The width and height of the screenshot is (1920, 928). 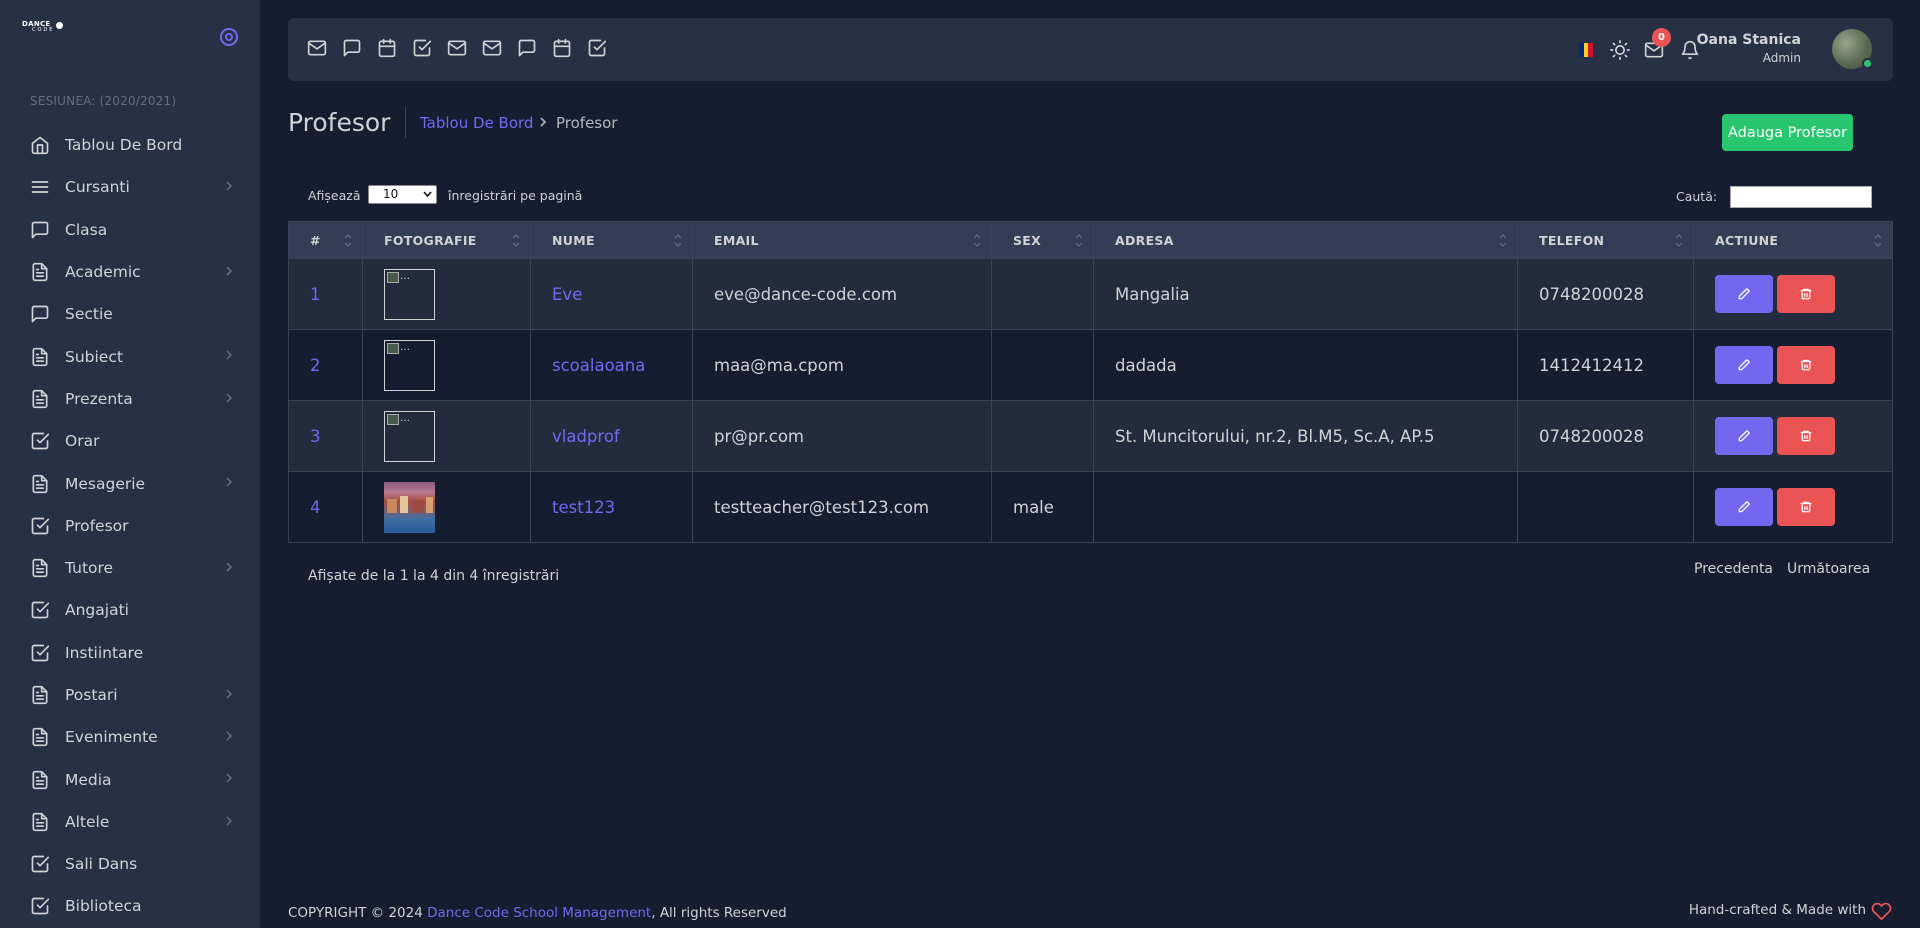 I want to click on sun-icon, so click(x=1620, y=50).